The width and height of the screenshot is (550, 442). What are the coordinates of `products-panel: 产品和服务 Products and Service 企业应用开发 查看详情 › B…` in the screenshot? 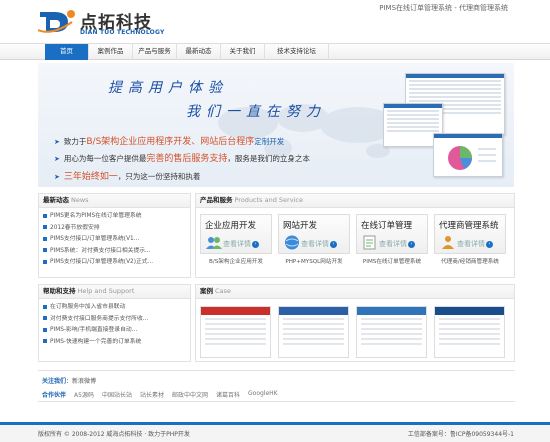 It's located at (355, 235).